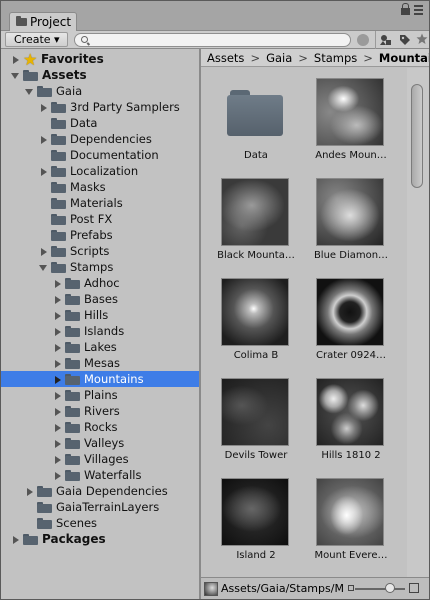  I want to click on breadcrumb-item: Assets, so click(225, 58).